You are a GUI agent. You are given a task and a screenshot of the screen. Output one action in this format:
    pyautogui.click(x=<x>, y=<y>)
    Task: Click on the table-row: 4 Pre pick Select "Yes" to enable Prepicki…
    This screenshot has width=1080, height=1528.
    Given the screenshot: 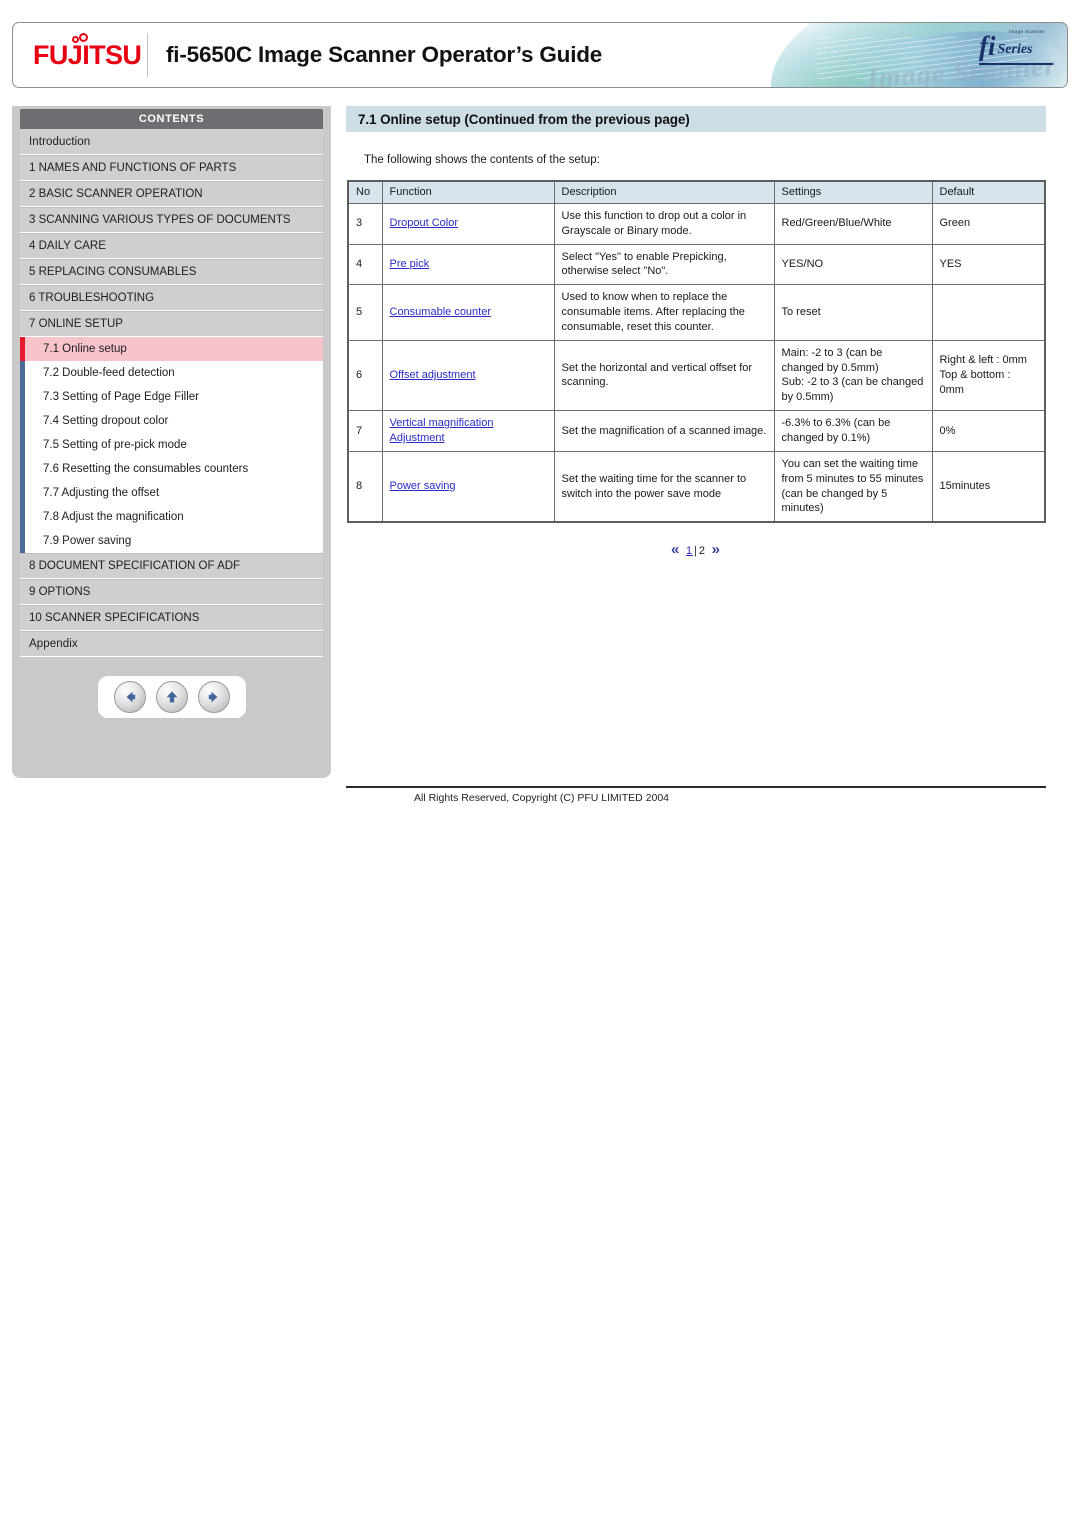 What is the action you would take?
    pyautogui.click(x=696, y=264)
    